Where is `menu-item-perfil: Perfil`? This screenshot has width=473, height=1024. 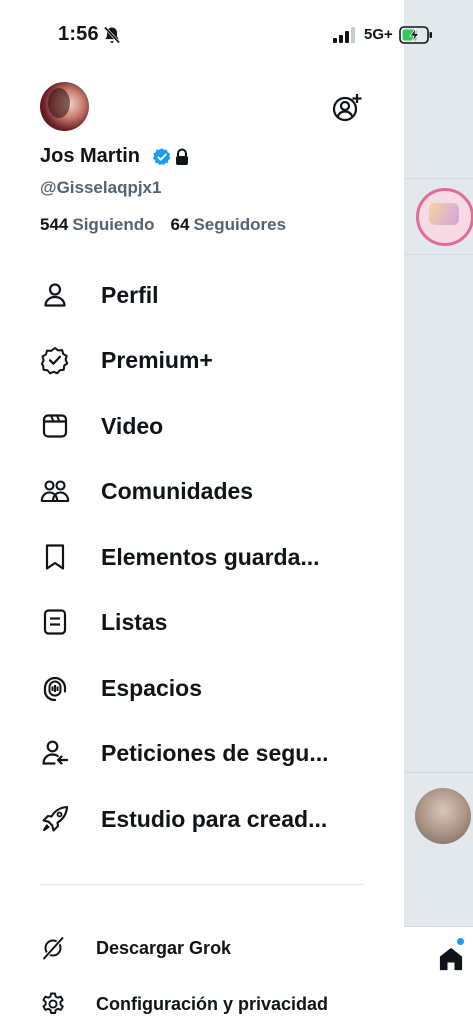
menu-item-perfil: Perfil is located at coordinates (205, 295).